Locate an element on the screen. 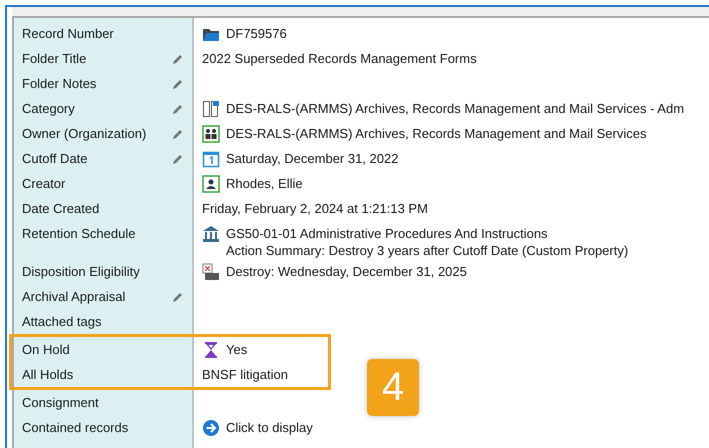  field-label: Record Number is located at coordinates (68, 33).